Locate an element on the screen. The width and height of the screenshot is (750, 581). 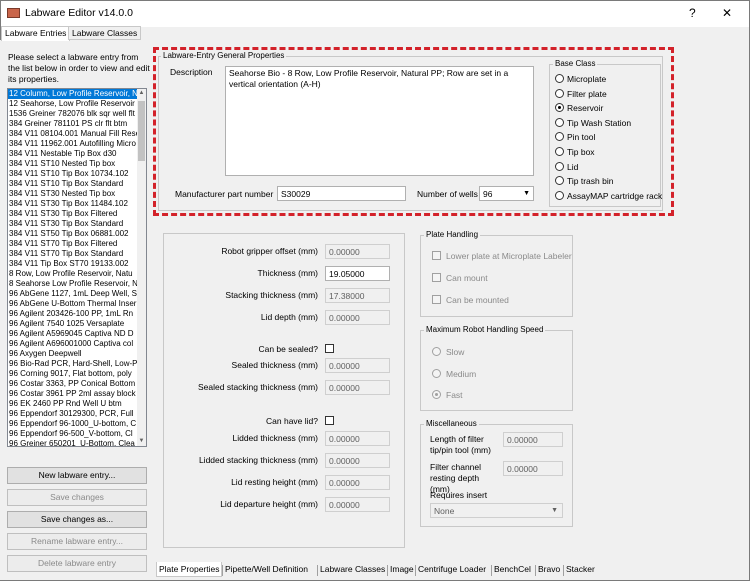
can-have-lid-label: Can have lid? is located at coordinates (292, 421).